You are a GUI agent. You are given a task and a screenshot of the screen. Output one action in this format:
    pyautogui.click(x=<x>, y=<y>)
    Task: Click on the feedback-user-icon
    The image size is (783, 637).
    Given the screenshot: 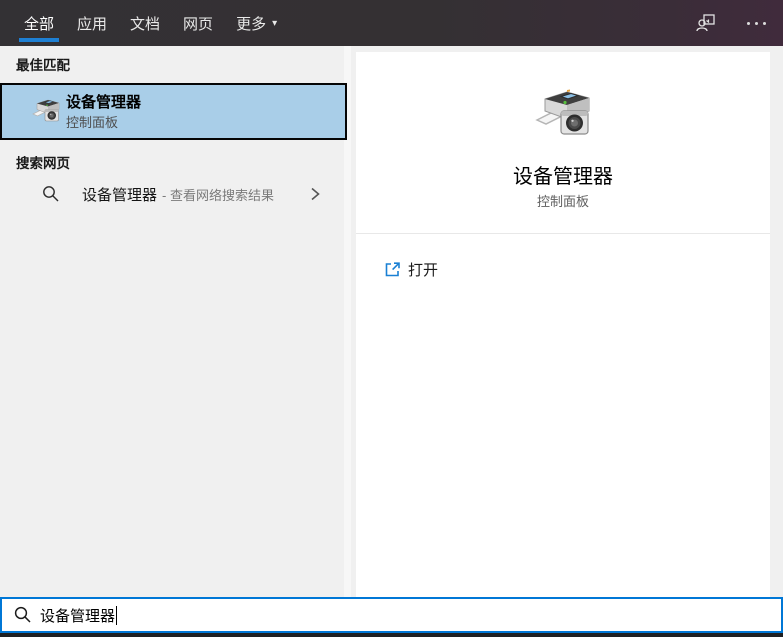 What is the action you would take?
    pyautogui.click(x=706, y=23)
    